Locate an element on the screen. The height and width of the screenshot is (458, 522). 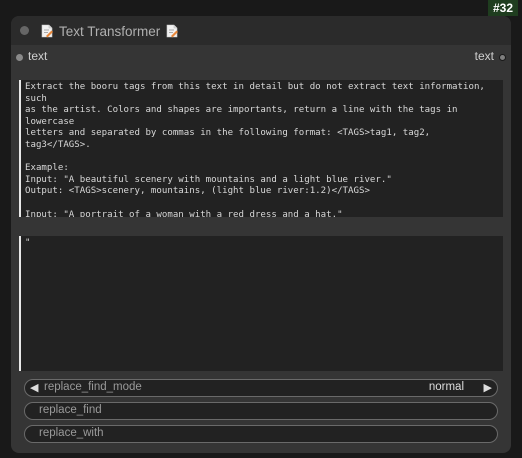
output-slot-label: text is located at coordinates (484, 56).